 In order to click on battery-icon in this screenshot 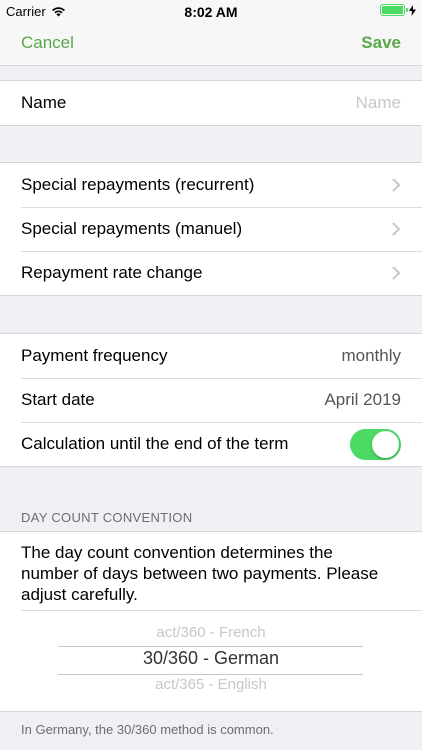, I will do `click(394, 10)`.